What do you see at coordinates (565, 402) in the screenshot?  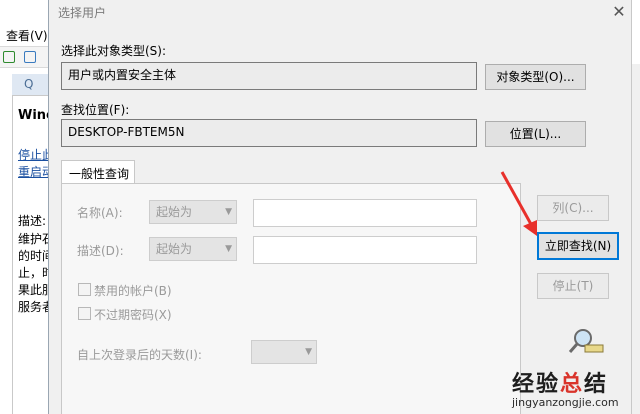 I see `watermark-url: jingyanzongjie.com` at bounding box center [565, 402].